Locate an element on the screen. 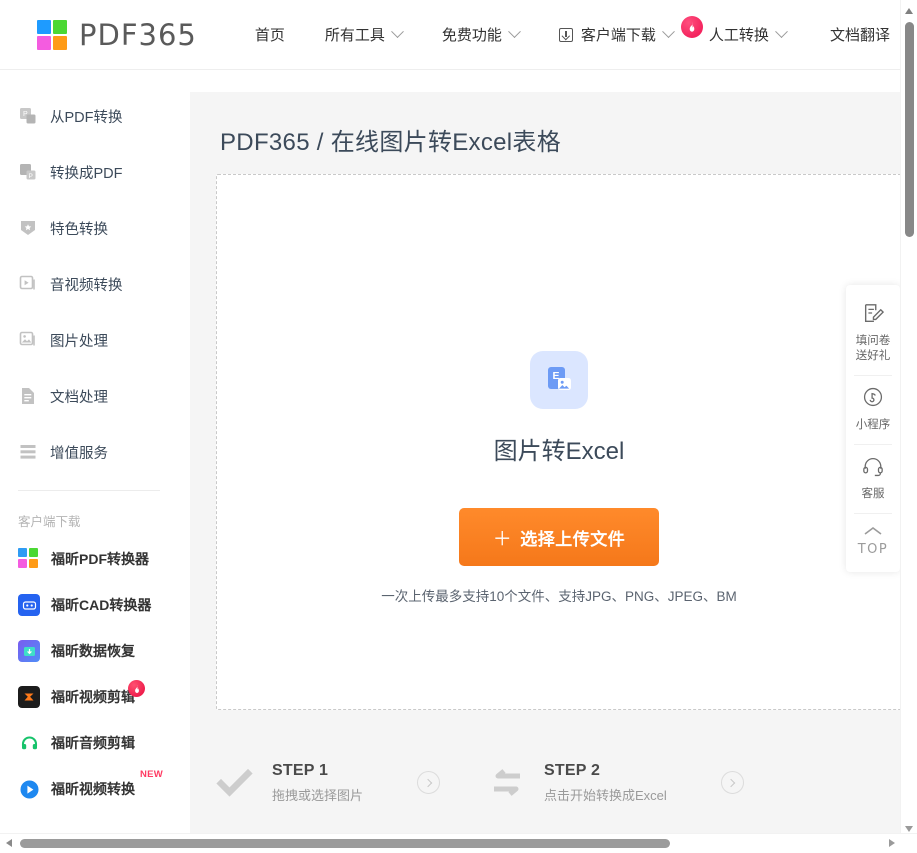 Image resolution: width=917 pixels, height=853 pixels. site-header: PDF365 首页 所有工具 免费功能 客户端下载 人工转换 文档翻译 is located at coordinates (458, 35).